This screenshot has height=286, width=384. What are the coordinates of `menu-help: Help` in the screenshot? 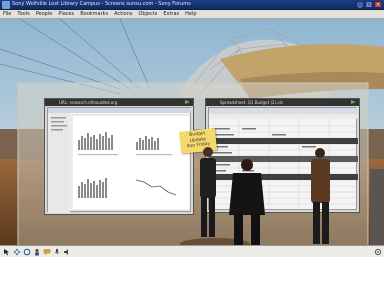 It's located at (190, 14).